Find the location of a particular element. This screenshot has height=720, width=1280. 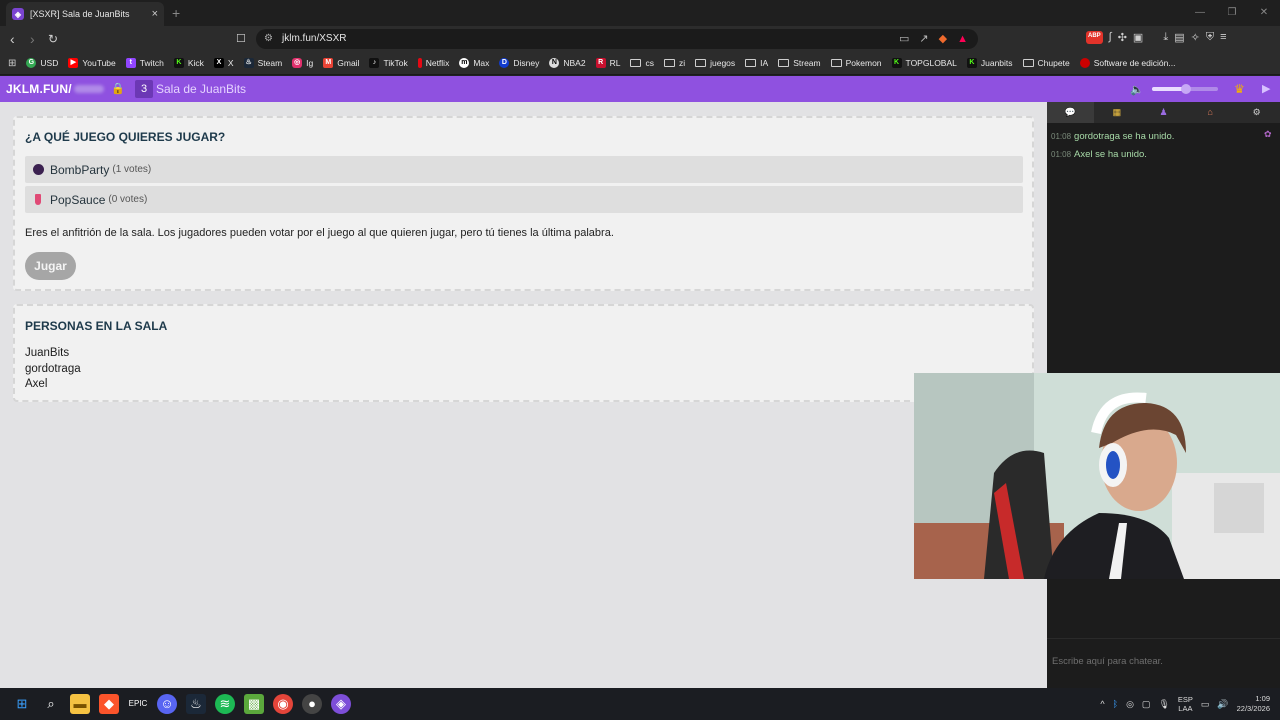

network-icon: ◎ is located at coordinates (1130, 704).